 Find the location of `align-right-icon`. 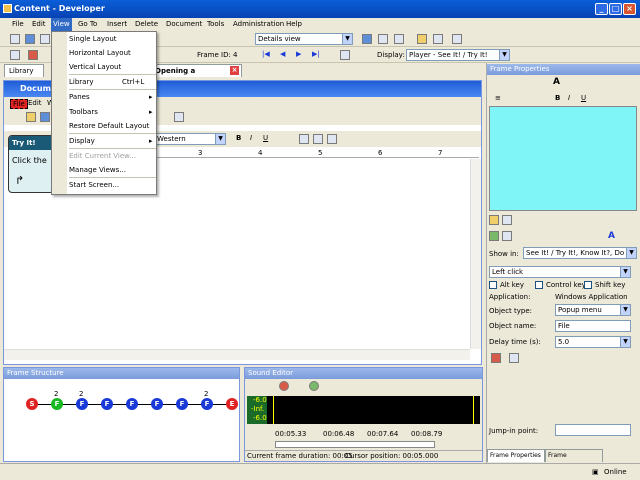

align-right-icon is located at coordinates (332, 139).